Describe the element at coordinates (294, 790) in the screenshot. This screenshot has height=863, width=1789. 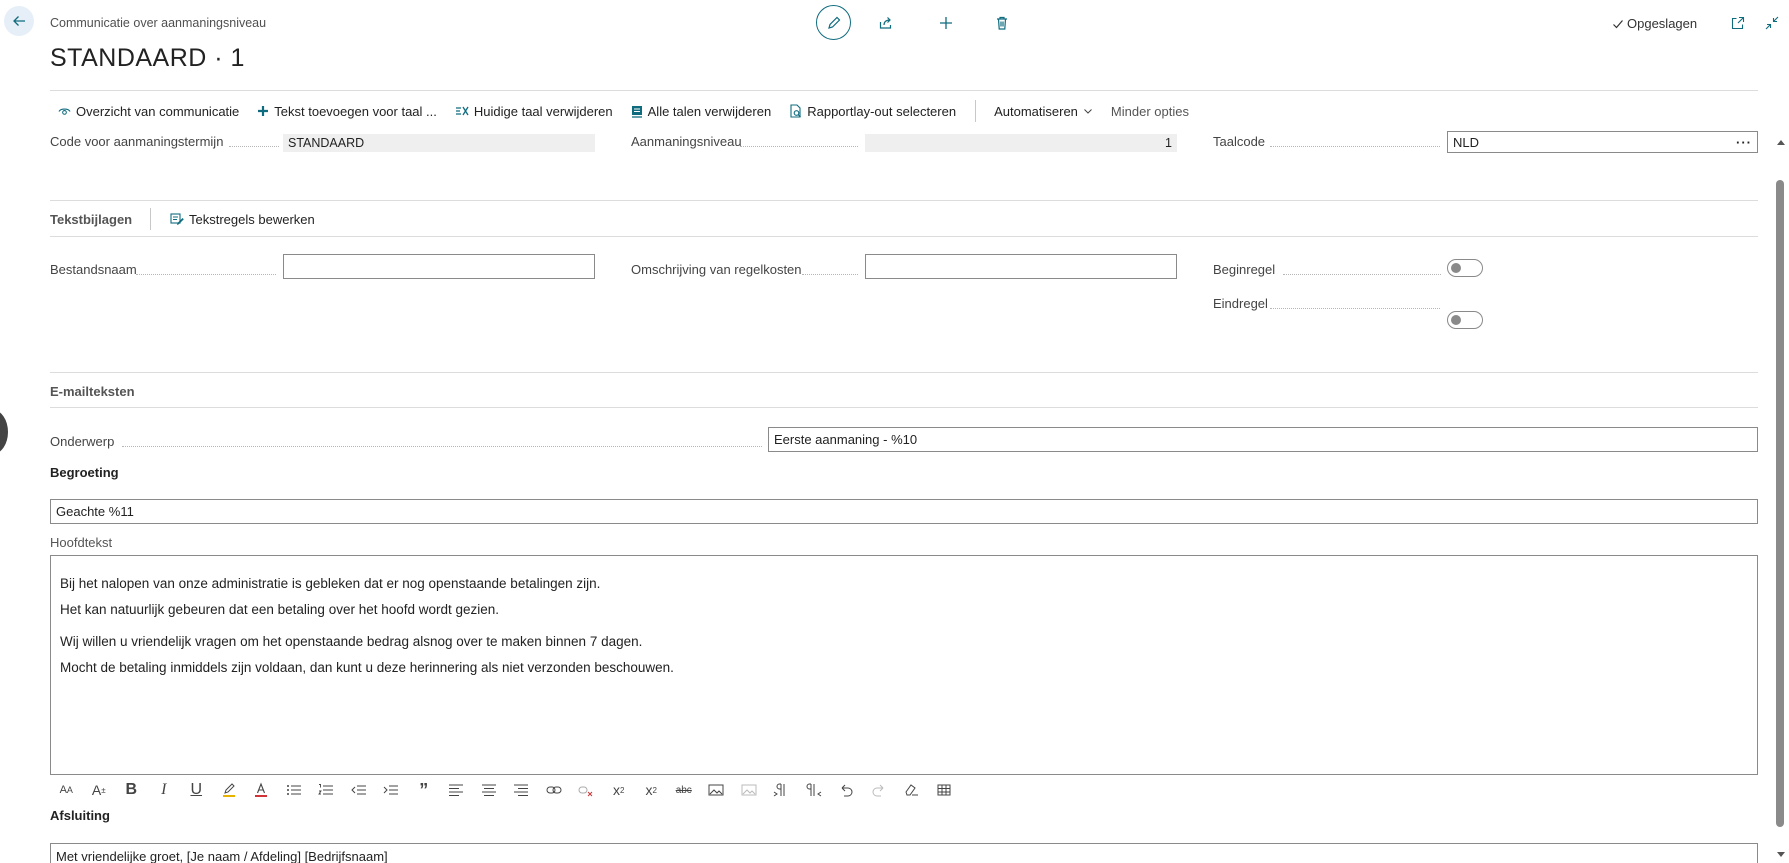
I see `bullet-list-icon` at that location.